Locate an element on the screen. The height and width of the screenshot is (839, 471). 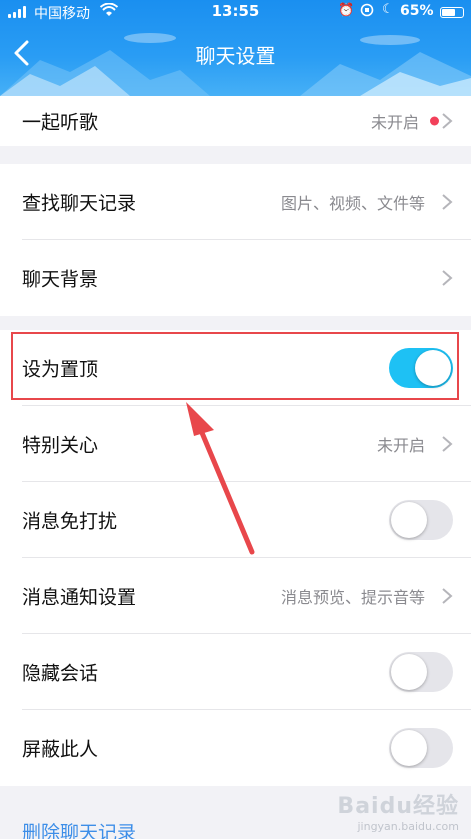
setting-label: 消息通知设置 is located at coordinates (79, 597).